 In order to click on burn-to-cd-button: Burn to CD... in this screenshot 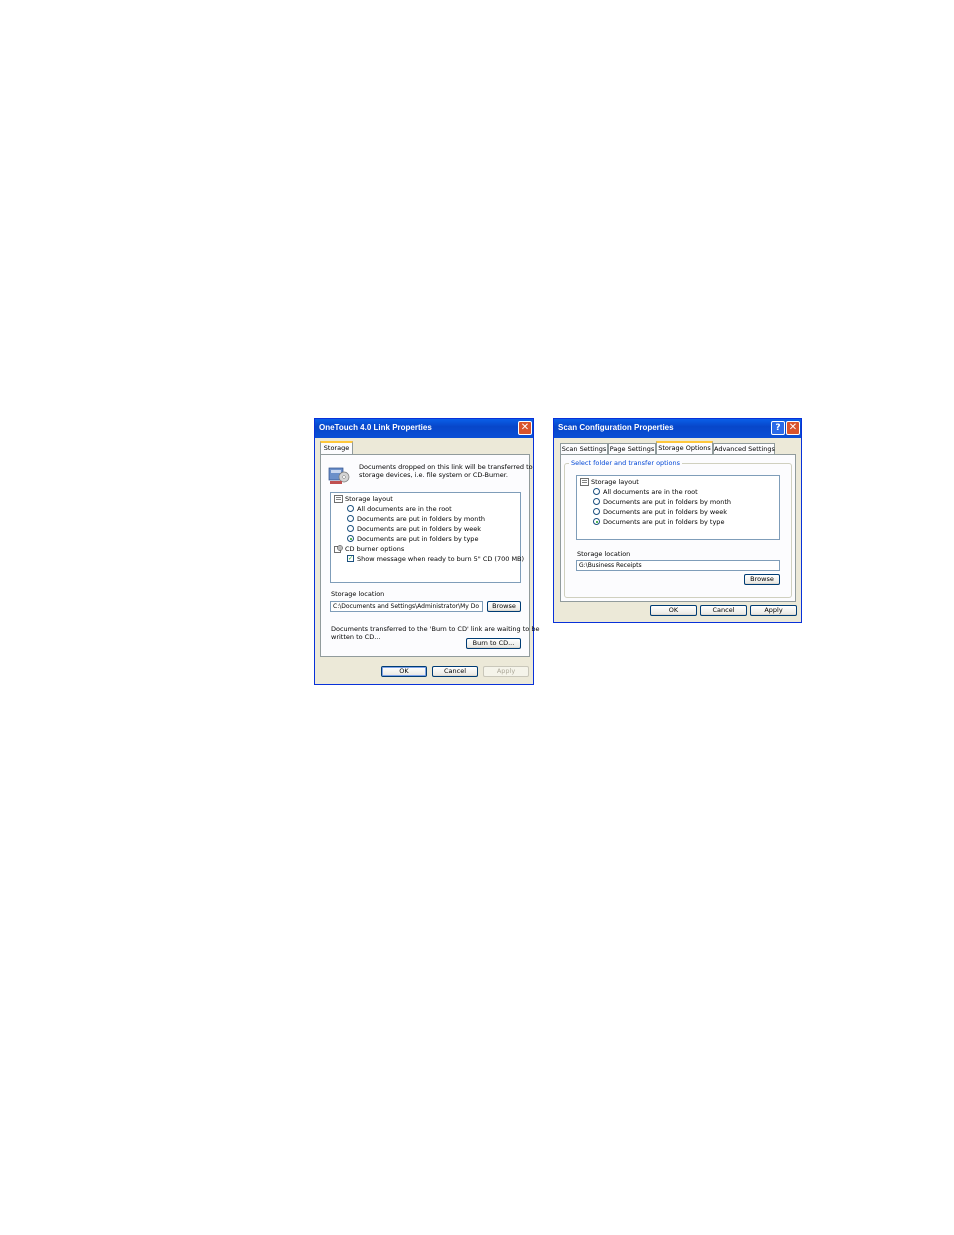, I will do `click(493, 643)`.